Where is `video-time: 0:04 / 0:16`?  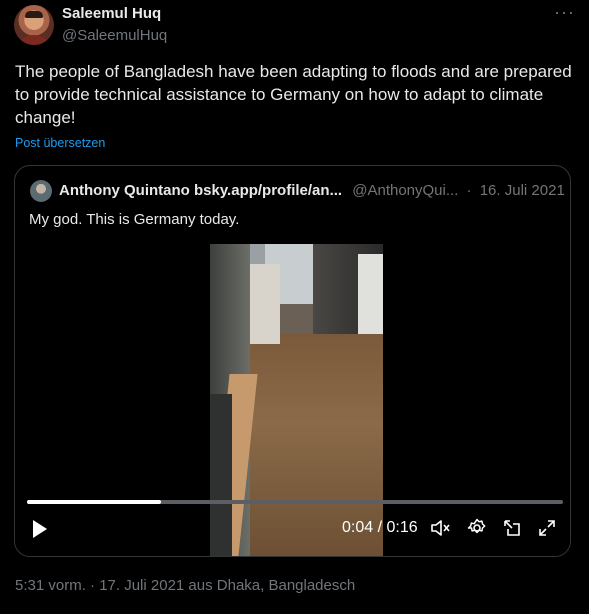
video-time: 0:04 / 0:16 is located at coordinates (380, 527).